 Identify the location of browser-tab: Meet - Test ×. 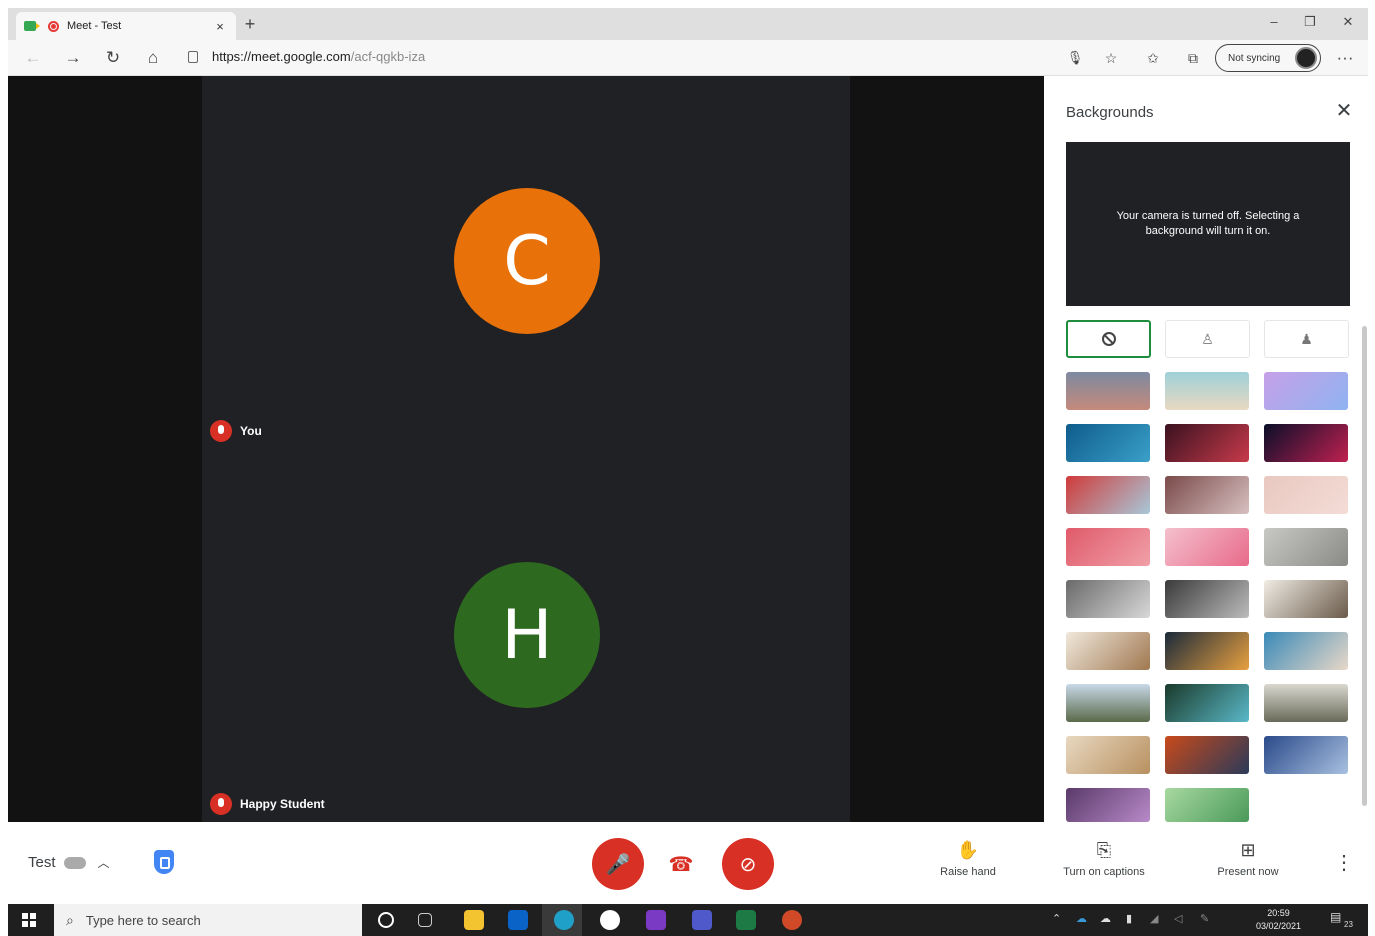
(126, 26).